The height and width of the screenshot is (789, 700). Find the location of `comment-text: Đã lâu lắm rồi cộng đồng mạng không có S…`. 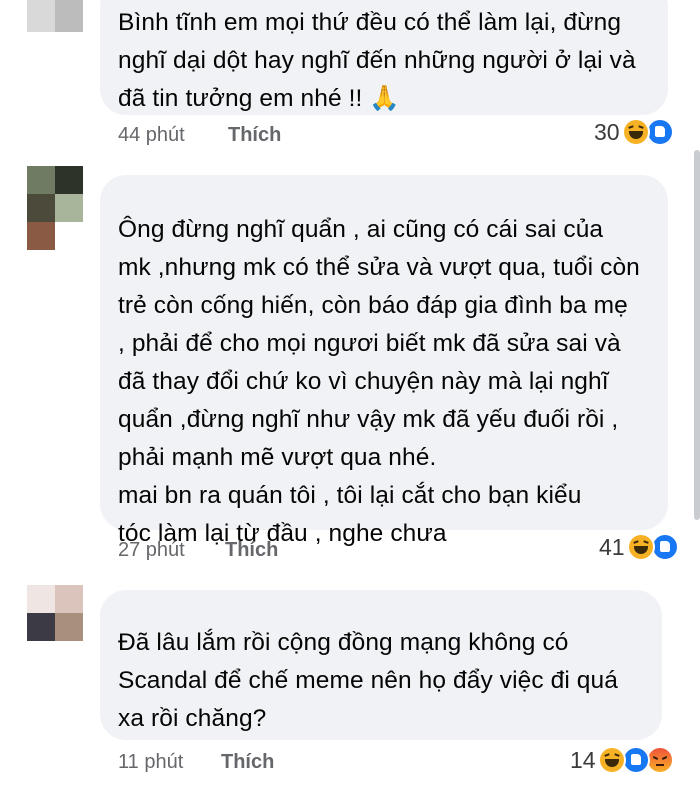

comment-text: Đã lâu lắm rồi cộng đồng mạng không có S… is located at coordinates (368, 680).